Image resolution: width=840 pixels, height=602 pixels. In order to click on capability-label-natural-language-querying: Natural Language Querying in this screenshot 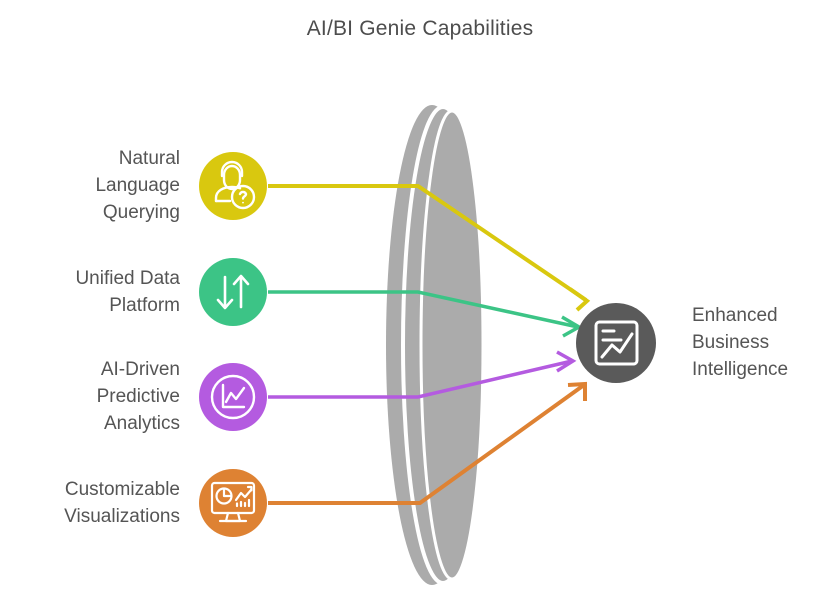, I will do `click(137, 185)`.